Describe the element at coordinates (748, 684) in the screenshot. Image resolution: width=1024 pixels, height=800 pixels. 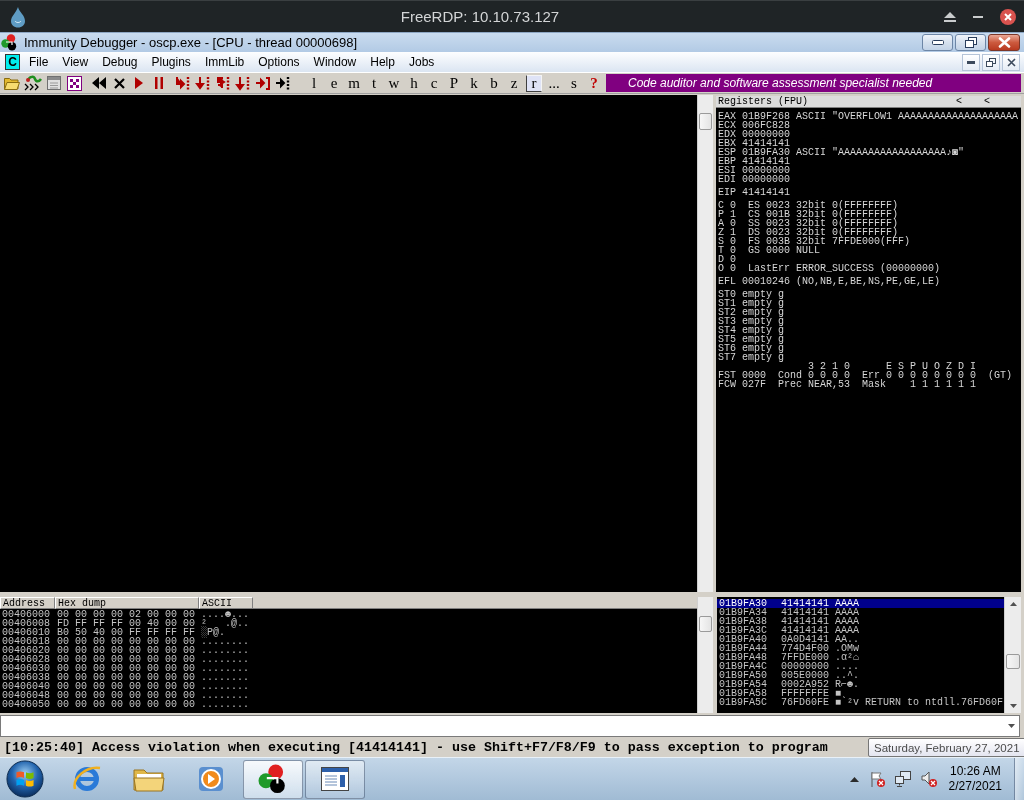
I see `stack-address-cell: 01B9FA54` at that location.